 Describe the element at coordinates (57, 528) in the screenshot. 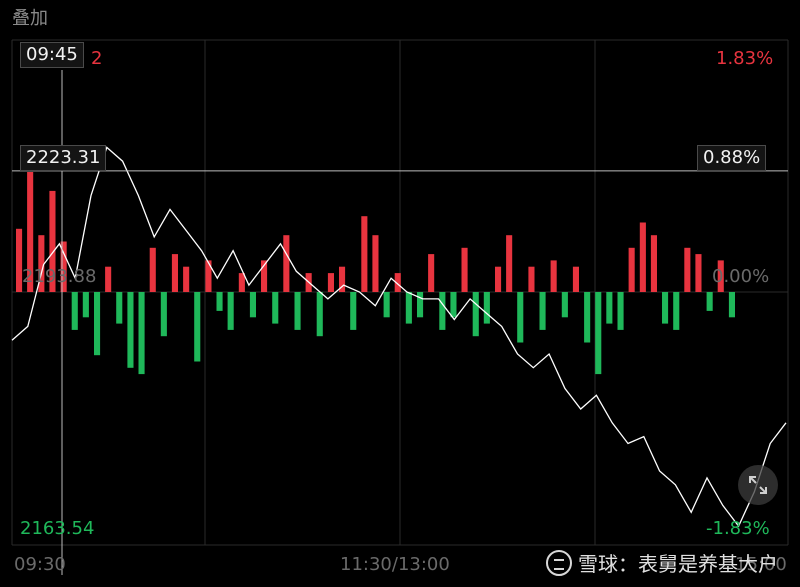

I see `min-price: 2163.54` at that location.